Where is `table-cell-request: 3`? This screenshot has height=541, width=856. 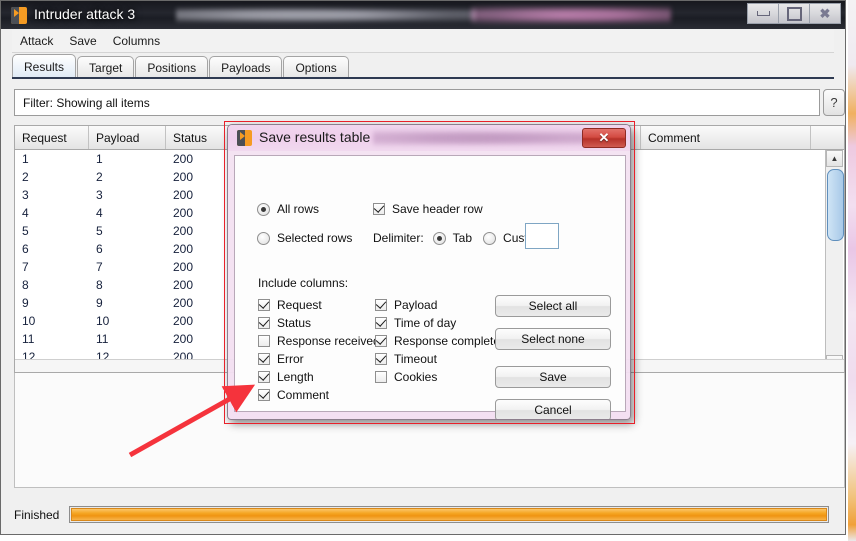
table-cell-request: 3 is located at coordinates (25, 195).